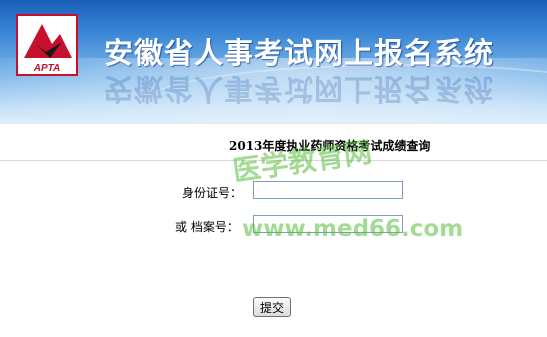 The height and width of the screenshot is (337, 547). I want to click on apta-logo-icon: APTA, so click(47, 45).